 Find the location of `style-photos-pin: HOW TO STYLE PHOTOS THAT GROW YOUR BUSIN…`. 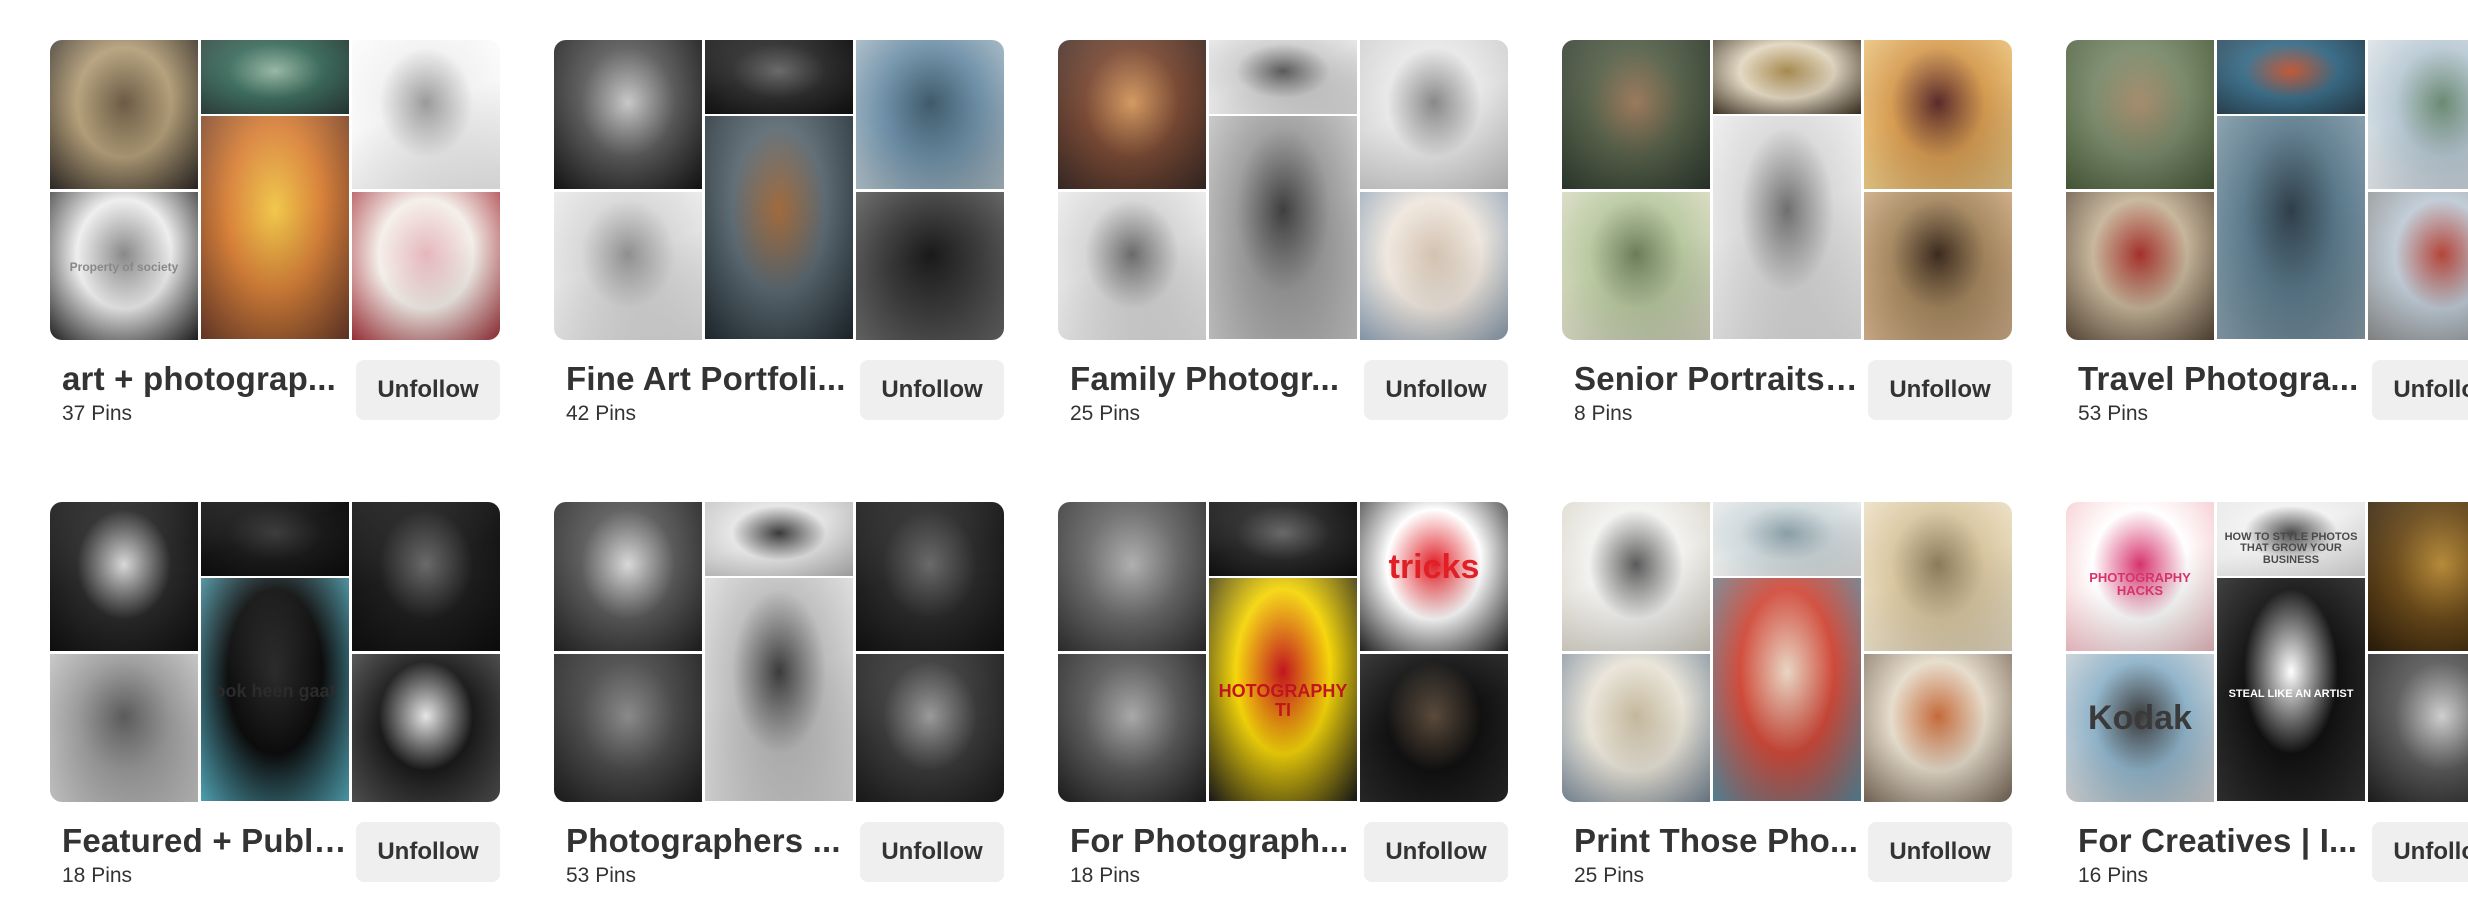

style-photos-pin: HOW TO STYLE PHOTOS THAT GROW YOUR BUSIN… is located at coordinates (2291, 539).